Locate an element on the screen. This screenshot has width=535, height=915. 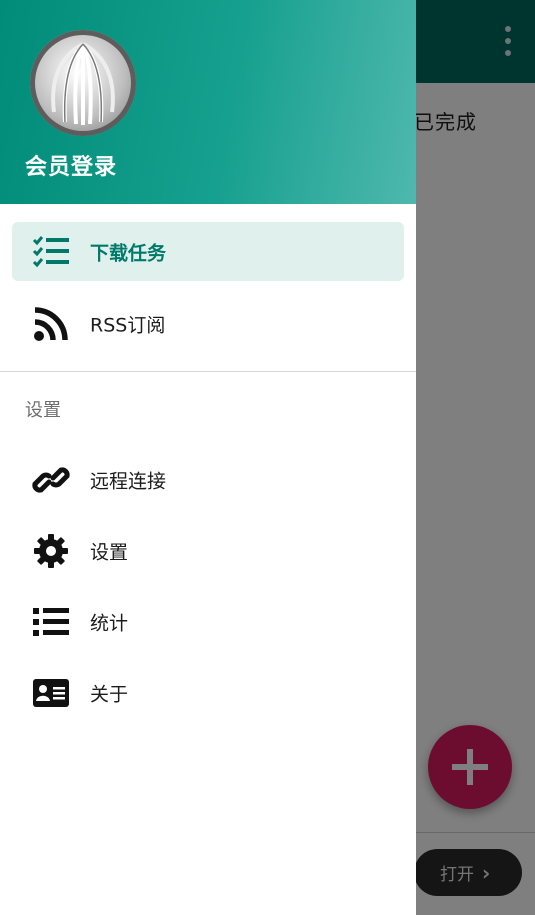
member-login-title: 会员登录 is located at coordinates (71, 165).